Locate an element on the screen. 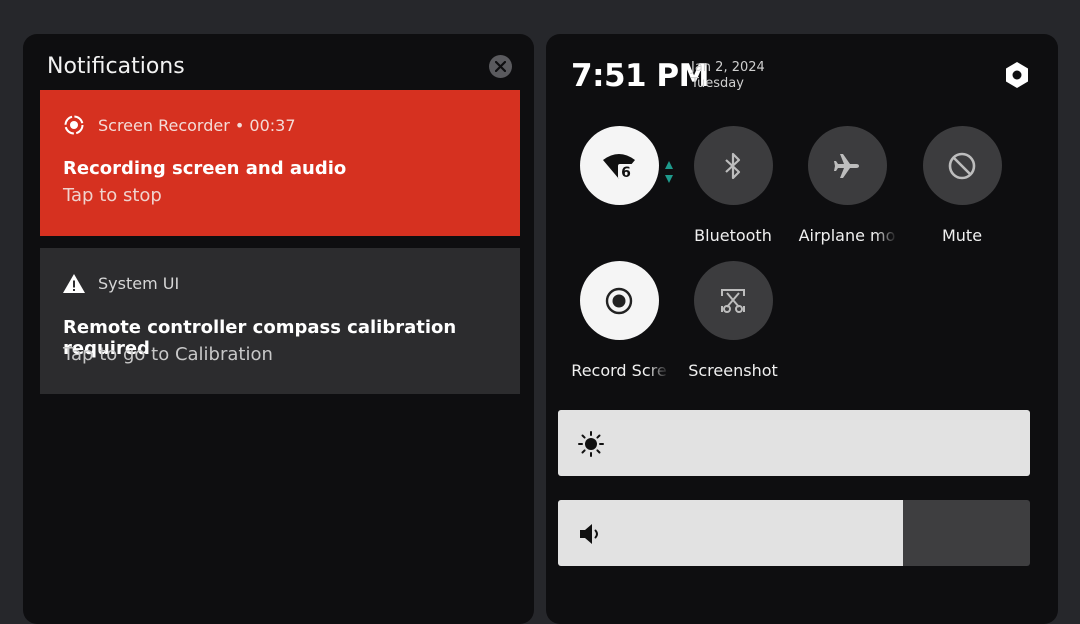 Image resolution: width=1080 pixels, height=624 pixels. notification-title: Recording screen and audio is located at coordinates (205, 168).